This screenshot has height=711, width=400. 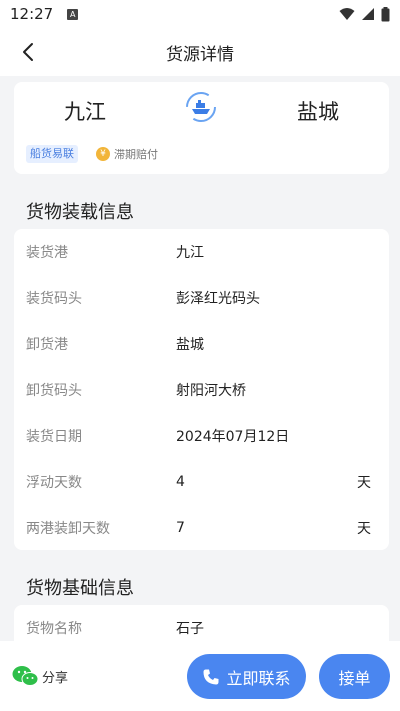 I want to click on accept-label: 接单, so click(x=354, y=678).